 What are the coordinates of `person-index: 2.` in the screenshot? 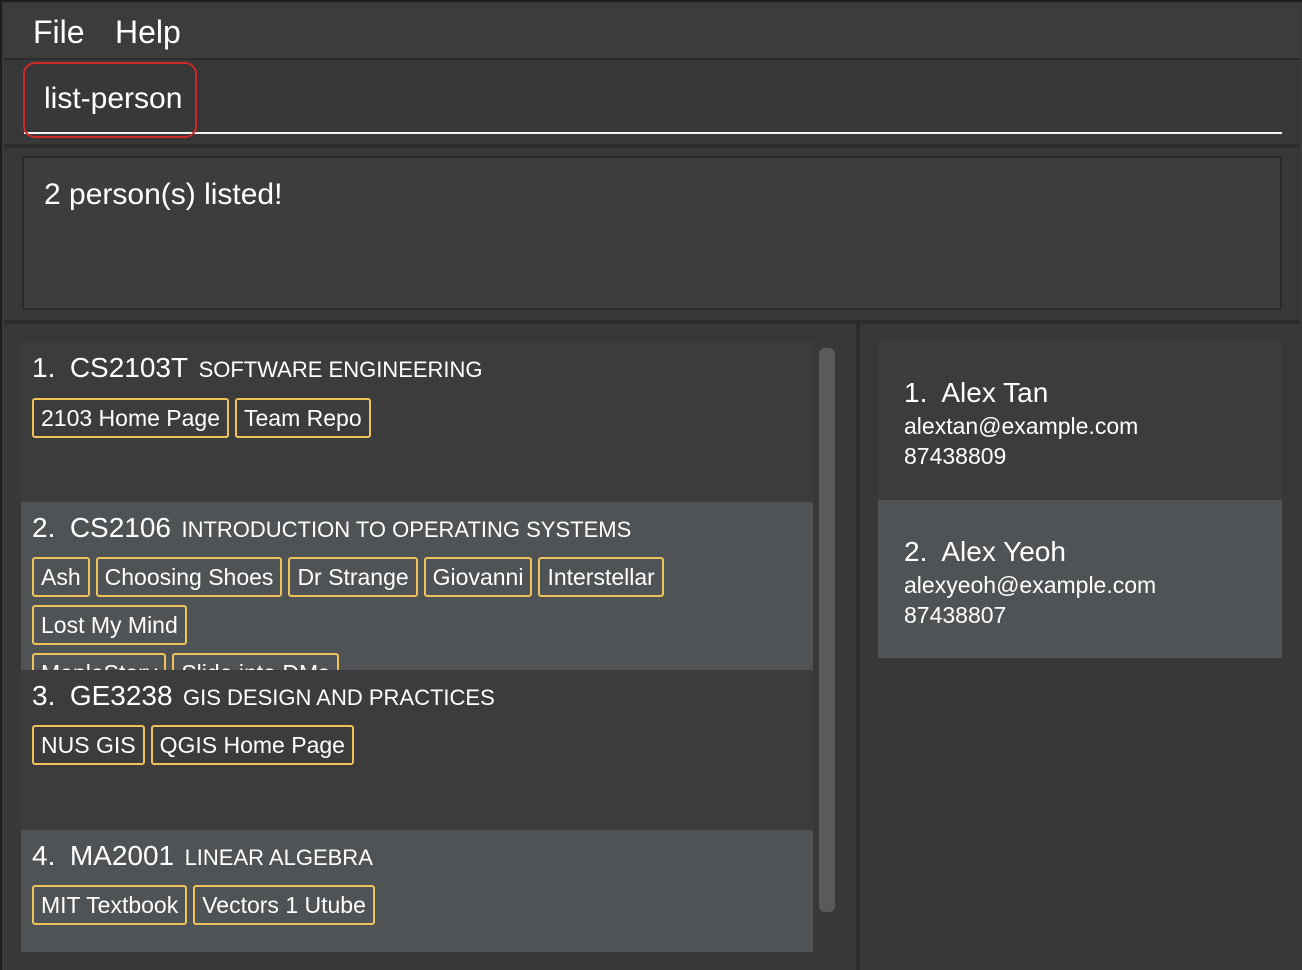 It's located at (916, 551).